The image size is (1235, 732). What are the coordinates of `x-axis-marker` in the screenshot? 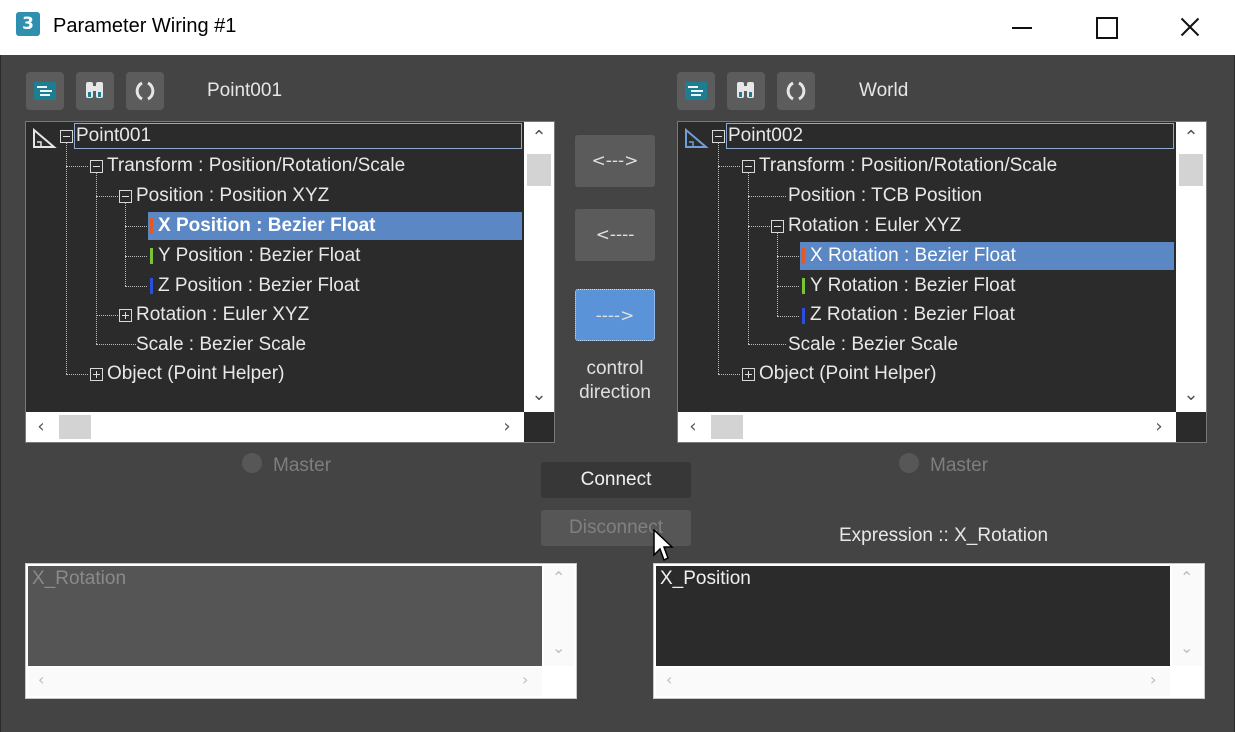 It's located at (803, 256).